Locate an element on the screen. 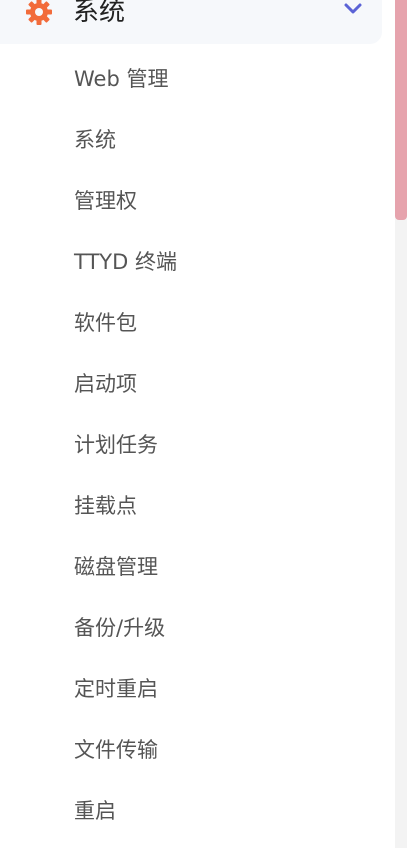 This screenshot has width=407, height=848. scrollbar is located at coordinates (401, 424).